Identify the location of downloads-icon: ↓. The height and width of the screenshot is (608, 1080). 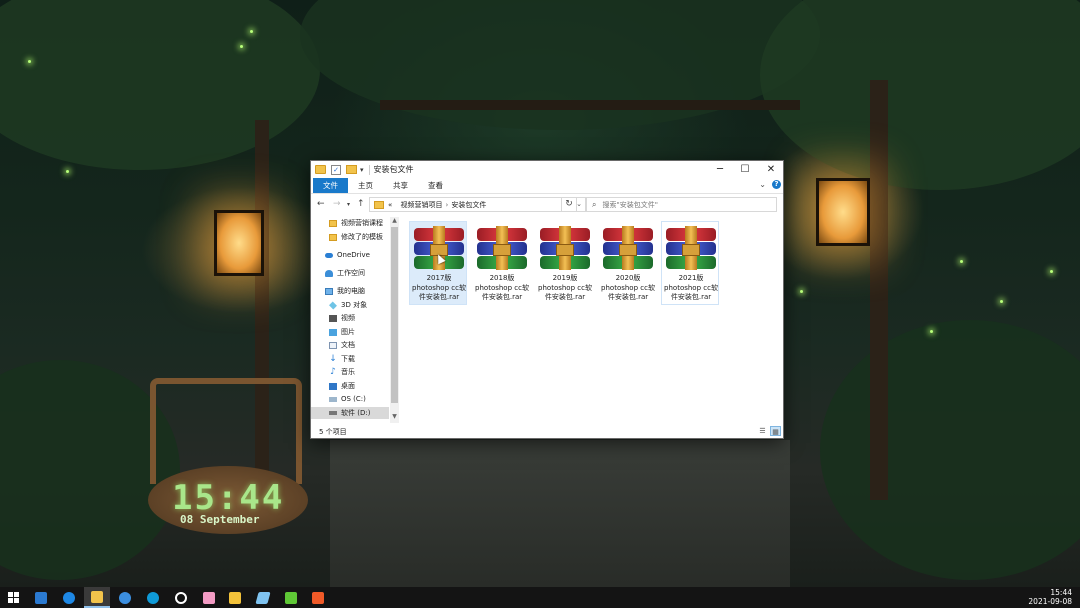
(333, 358).